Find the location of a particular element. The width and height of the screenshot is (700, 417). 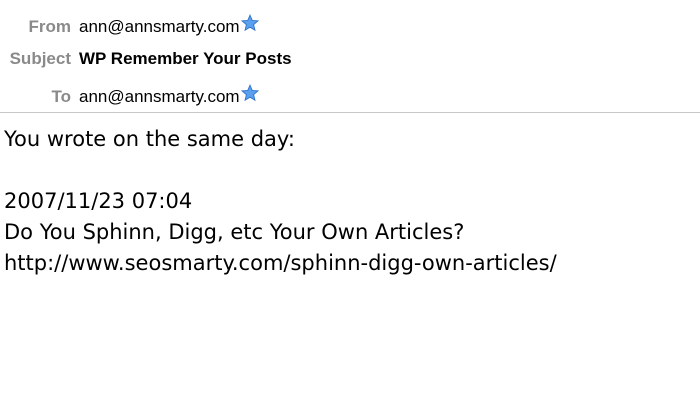

from-row: From ann@annsmarty.com is located at coordinates (129, 26).